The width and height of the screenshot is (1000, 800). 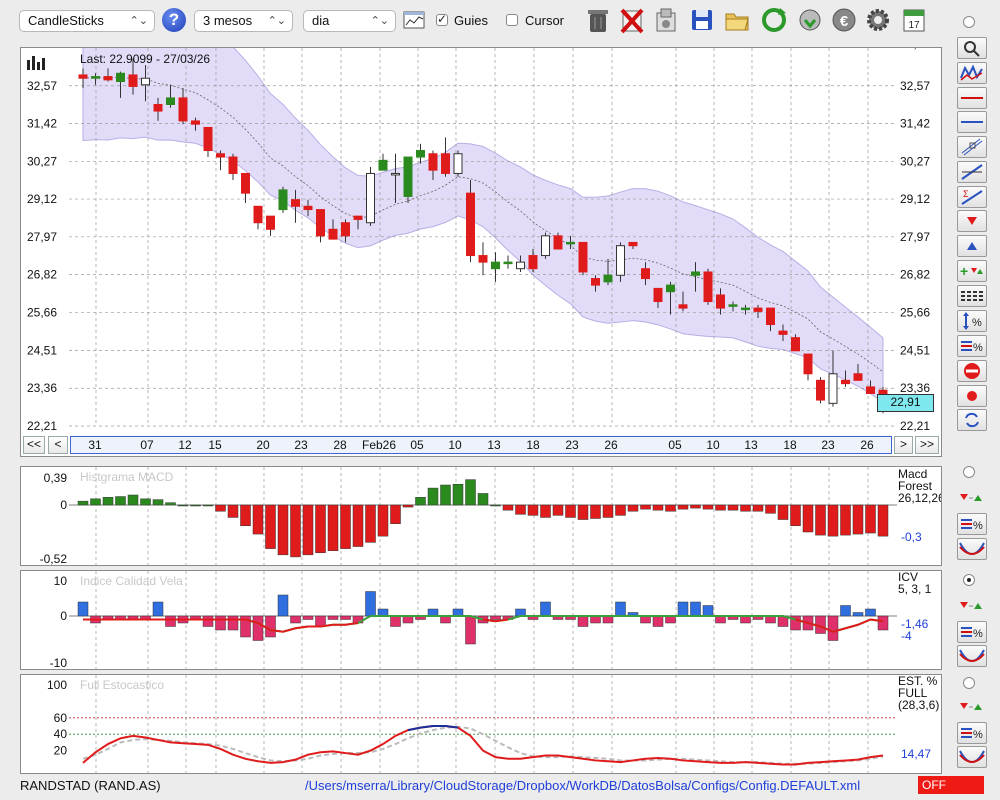 What do you see at coordinates (972, 499) in the screenshot?
I see `macd-signal-button` at bounding box center [972, 499].